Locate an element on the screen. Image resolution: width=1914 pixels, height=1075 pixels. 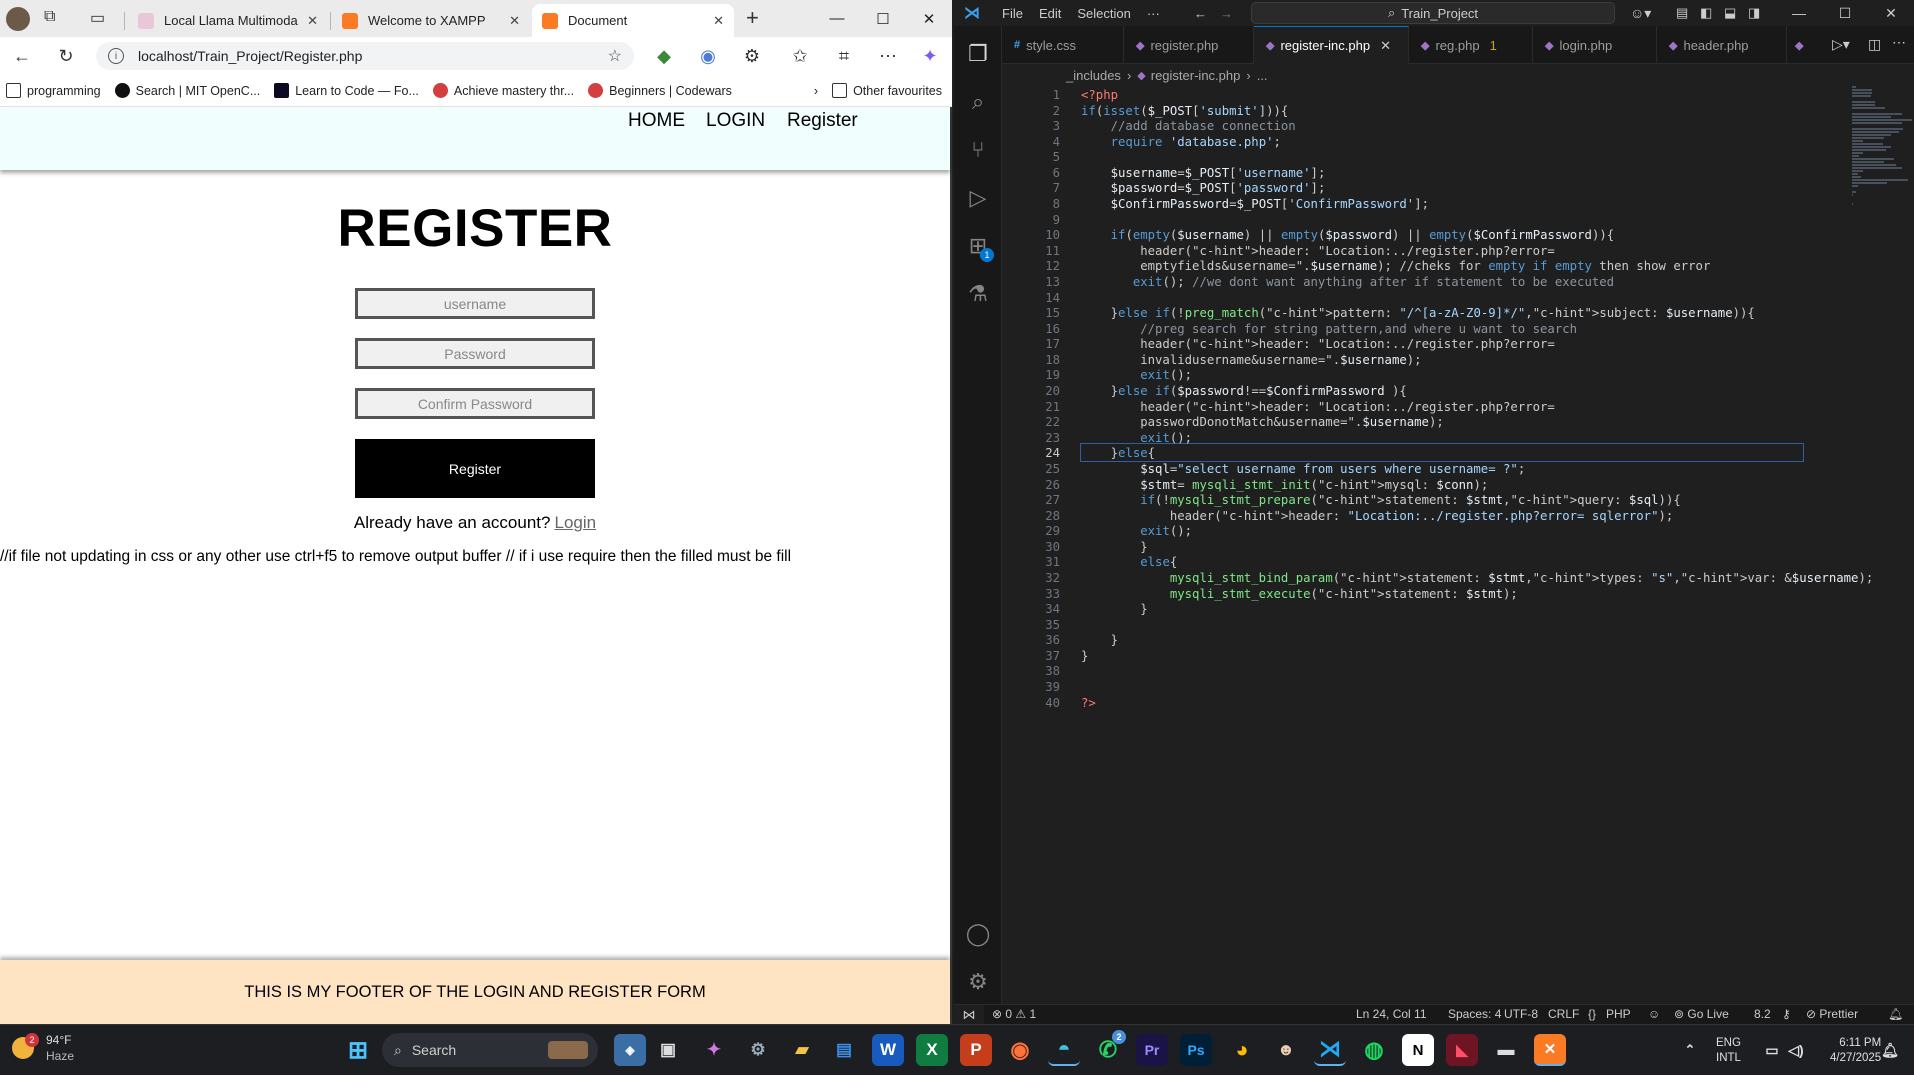
key-icon: ⚷ is located at coordinates (1786, 1014).